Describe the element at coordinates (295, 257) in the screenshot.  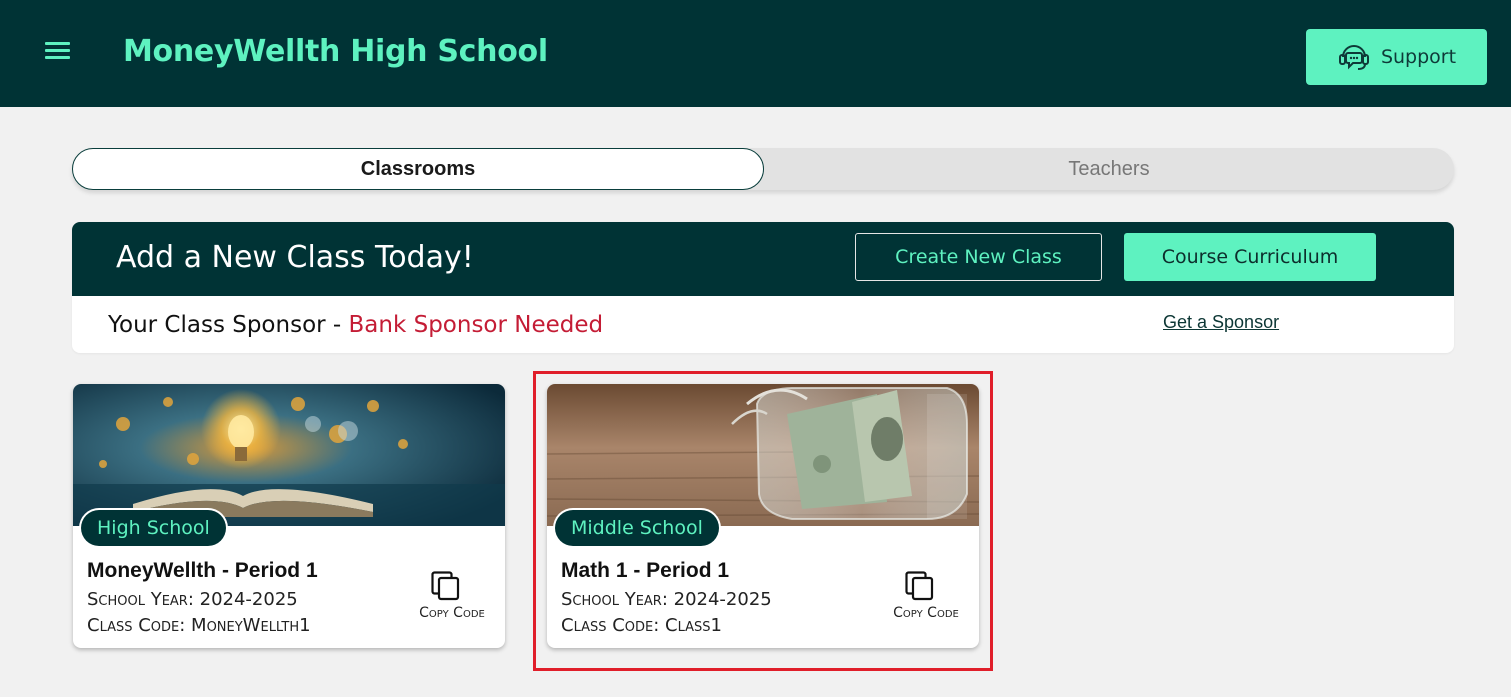
I see `banner-title: Add a New Class Today!` at that location.